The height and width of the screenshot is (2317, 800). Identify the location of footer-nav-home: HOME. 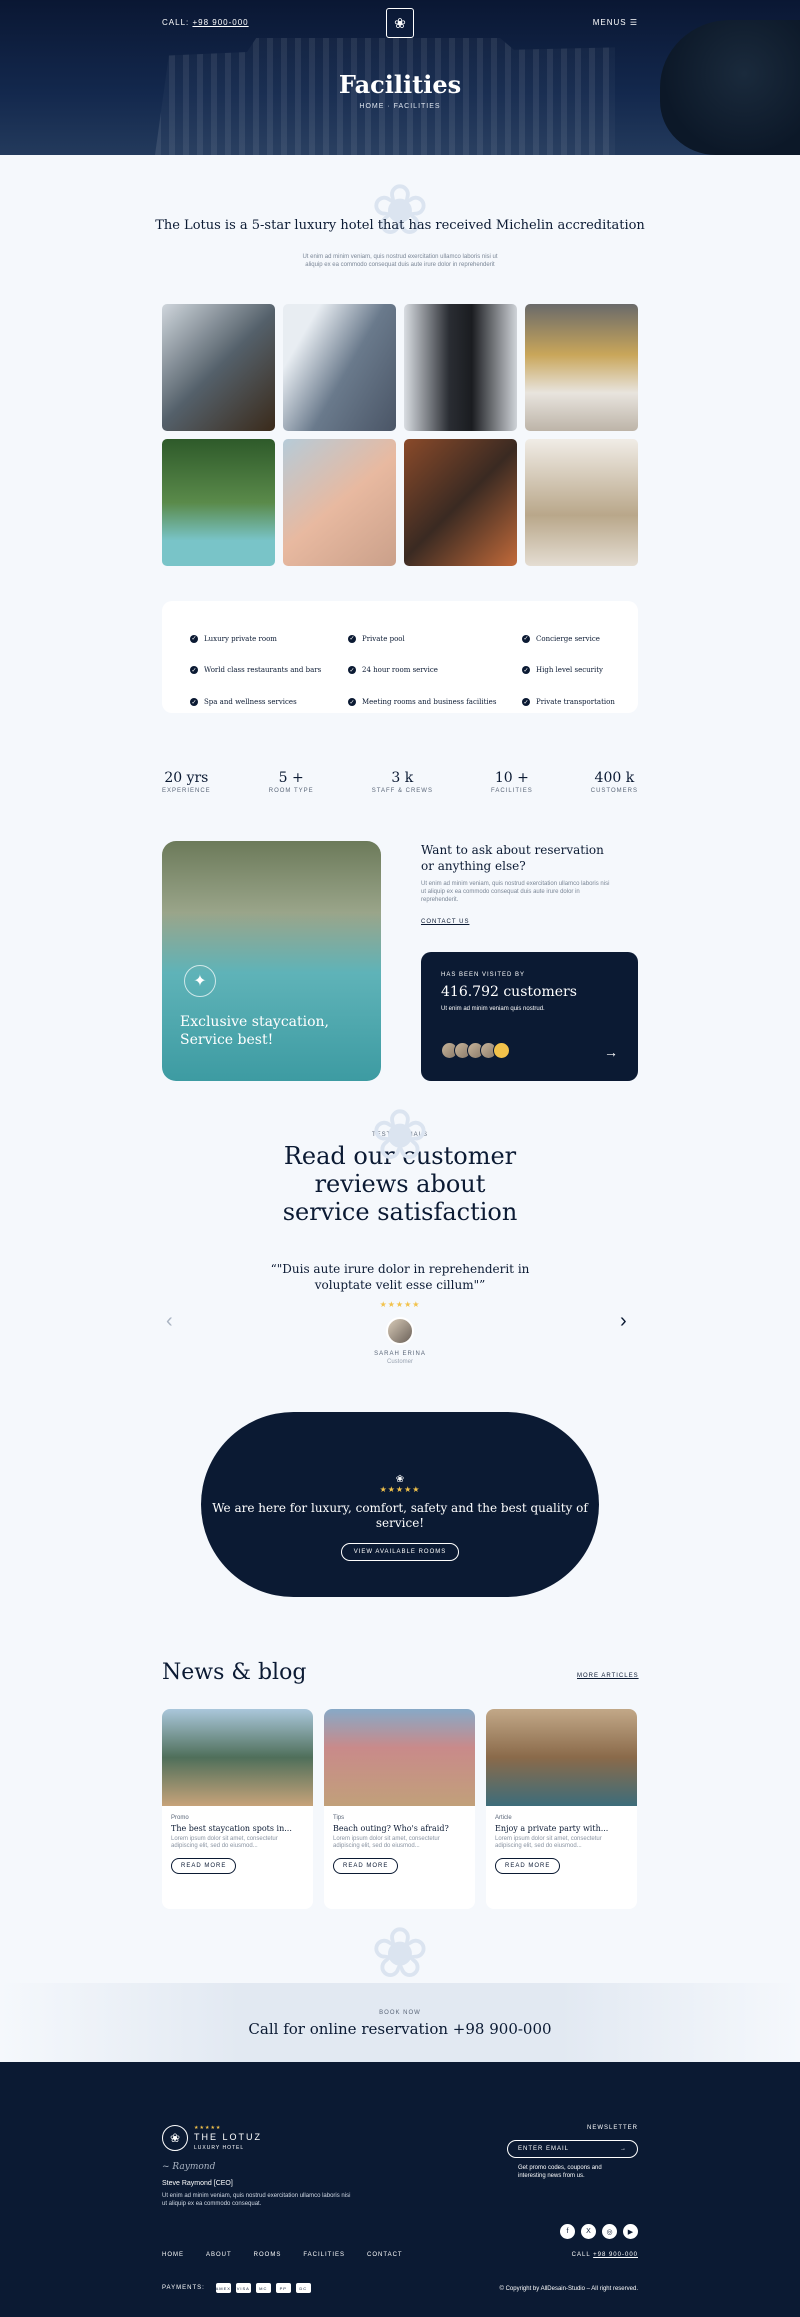
(173, 2255).